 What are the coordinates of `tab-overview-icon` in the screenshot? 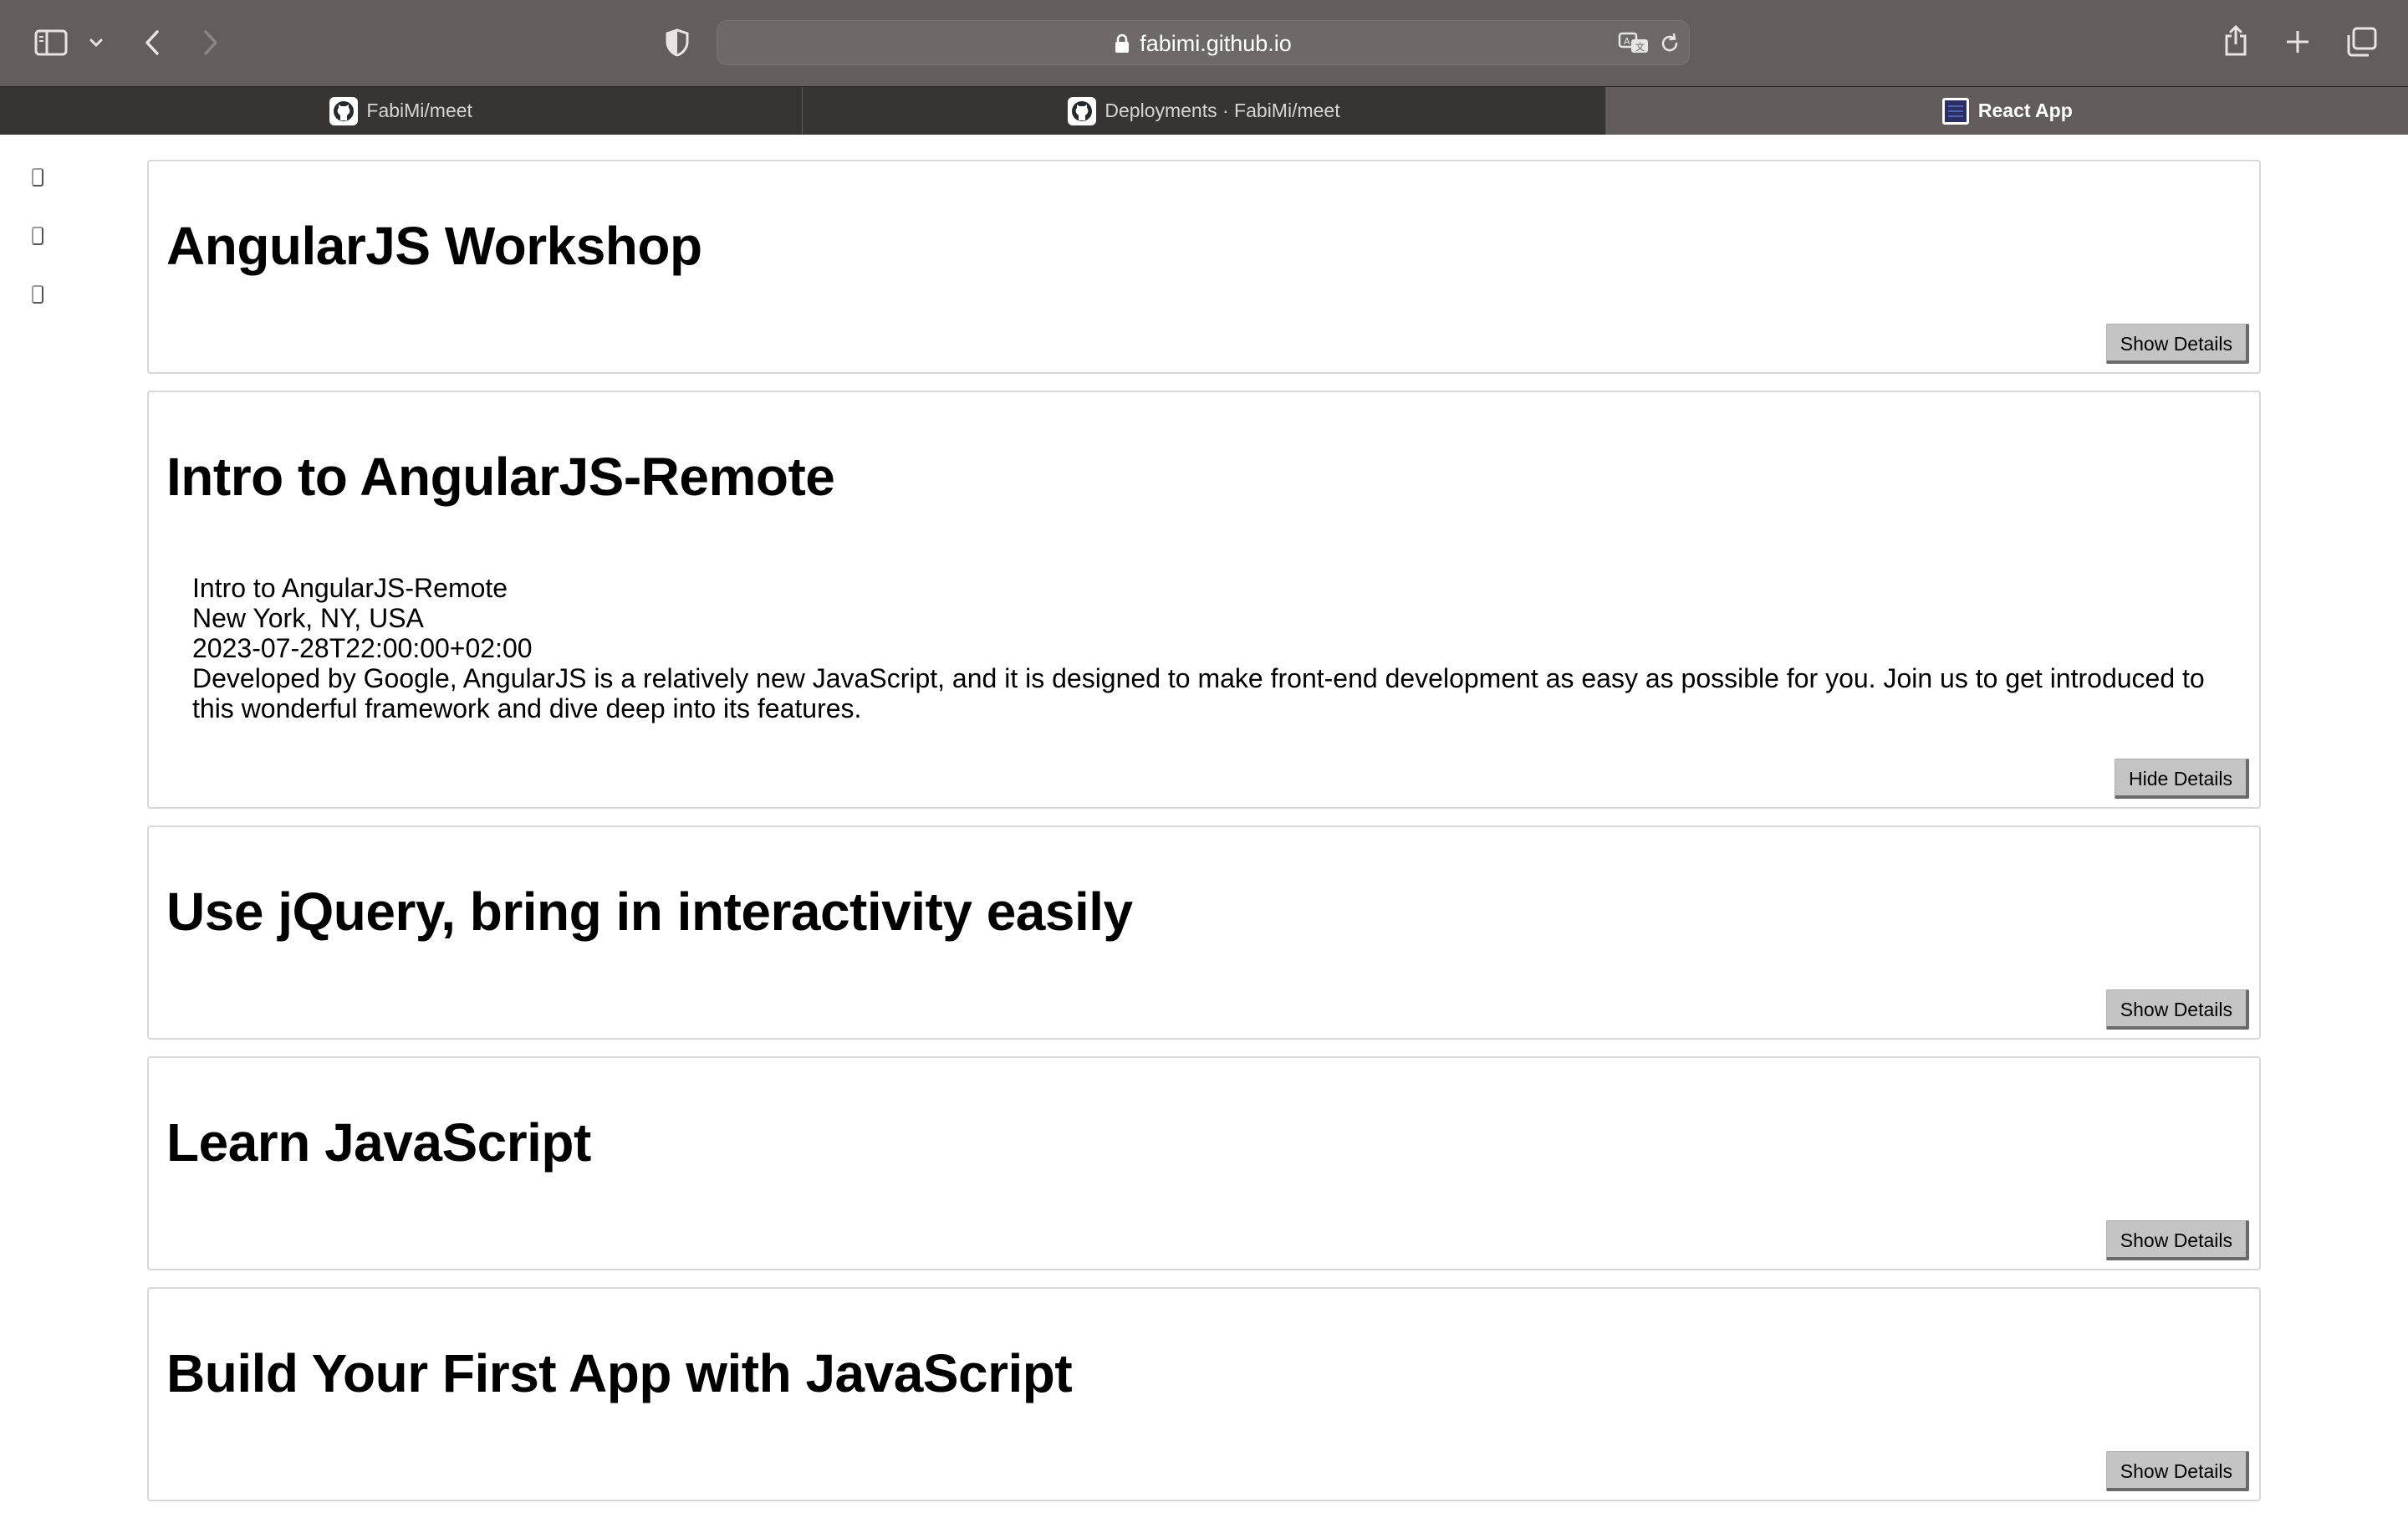 It's located at (2361, 42).